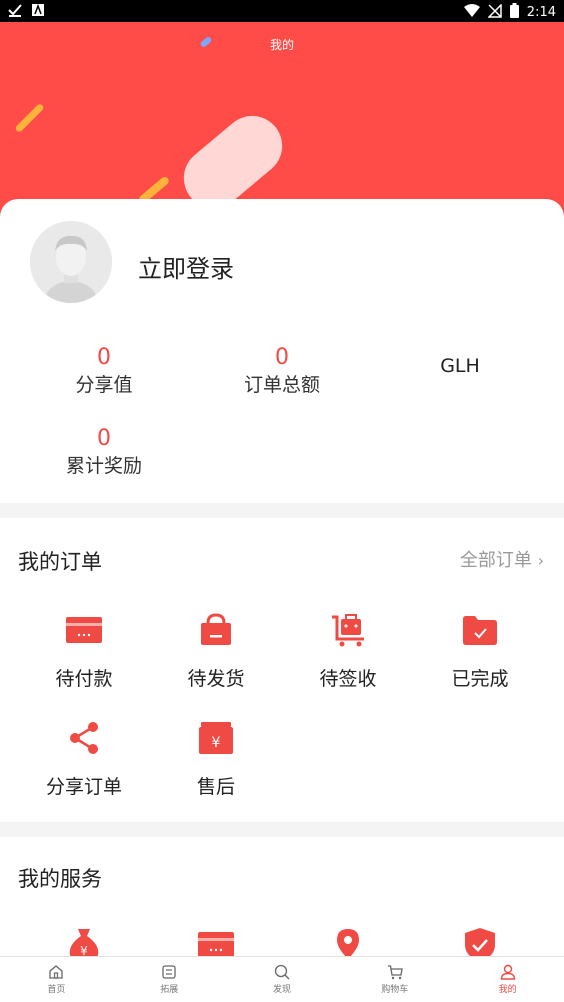  Describe the element at coordinates (395, 990) in the screenshot. I see `tab-label: 购物车` at that location.